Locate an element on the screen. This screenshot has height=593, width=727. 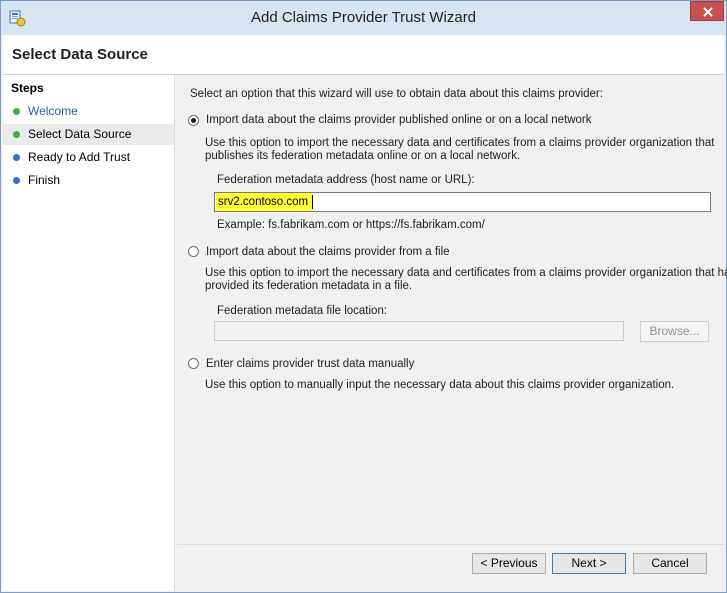
window-title: Add Claims Provider Trust Wizard is located at coordinates (363, 17).